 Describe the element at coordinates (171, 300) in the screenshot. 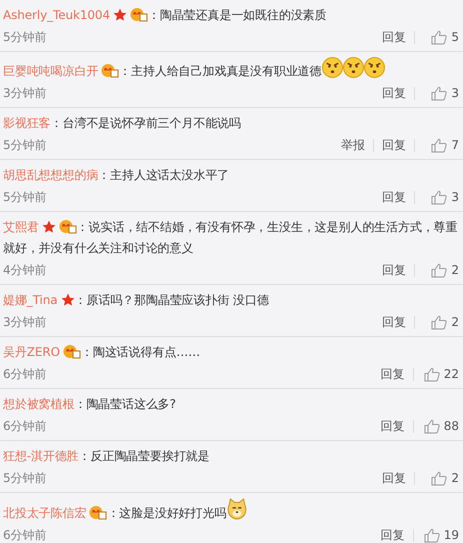

I see `comment-text: ：原话吗？那陶晶莹应该扑街 没口德` at that location.